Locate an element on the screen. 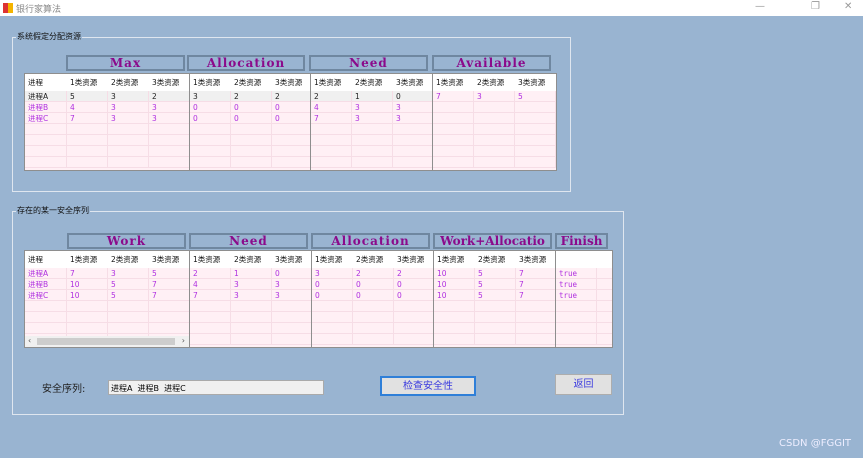 This screenshot has width=863, height=458. value-cell: 10 is located at coordinates (454, 273).